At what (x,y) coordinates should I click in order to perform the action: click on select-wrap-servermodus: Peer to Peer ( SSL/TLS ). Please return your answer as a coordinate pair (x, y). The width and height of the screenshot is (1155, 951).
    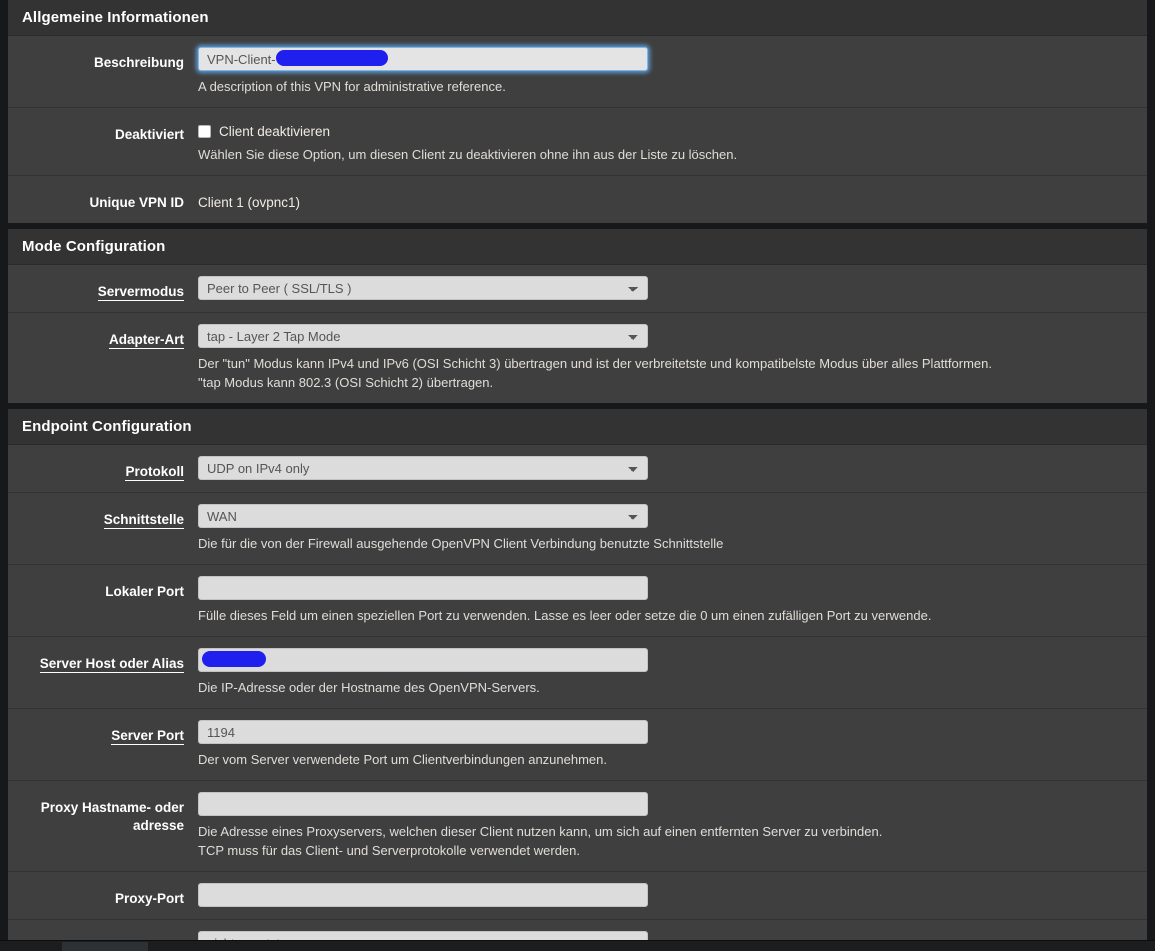
    Looking at the image, I should click on (423, 288).